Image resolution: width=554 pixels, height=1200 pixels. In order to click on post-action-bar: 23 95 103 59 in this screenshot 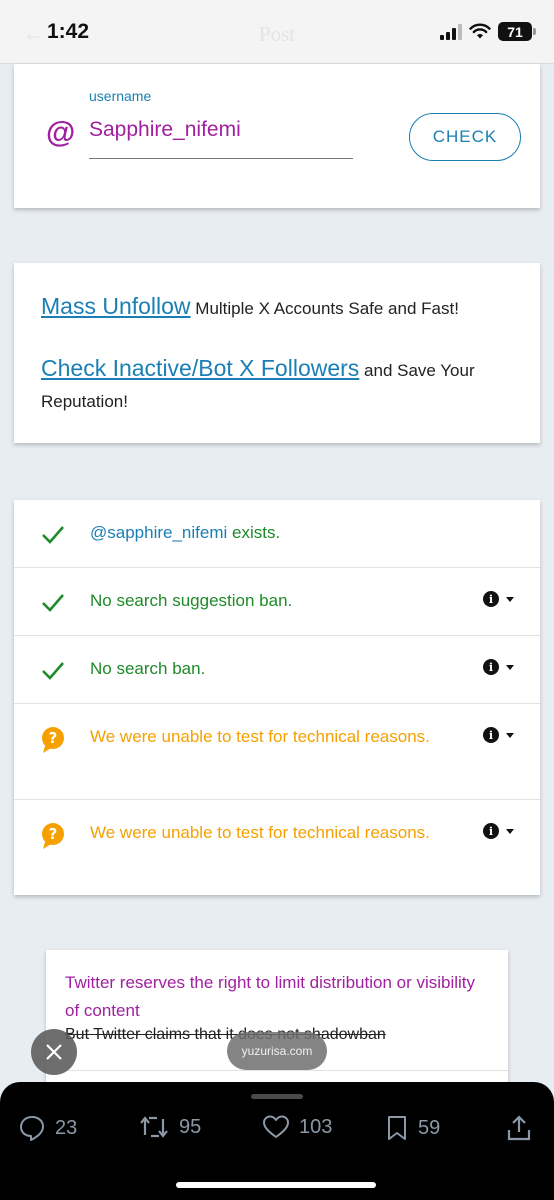, I will do `click(277, 1141)`.